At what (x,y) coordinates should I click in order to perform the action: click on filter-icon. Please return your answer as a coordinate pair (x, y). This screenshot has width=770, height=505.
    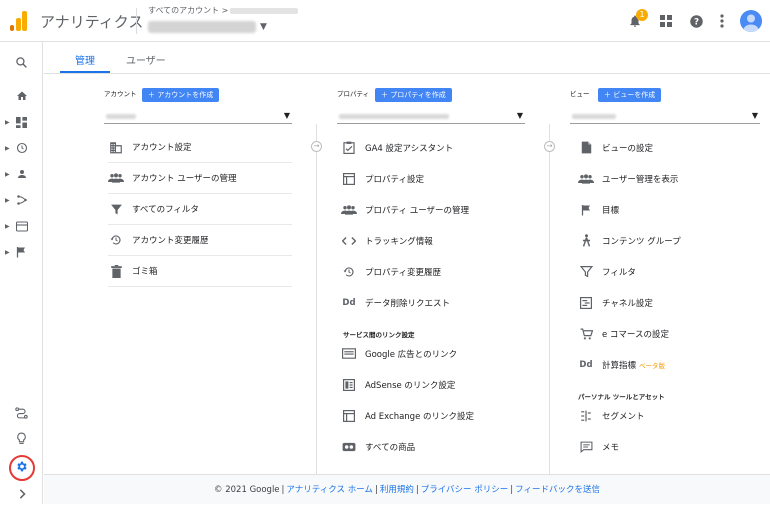
    Looking at the image, I should click on (586, 272).